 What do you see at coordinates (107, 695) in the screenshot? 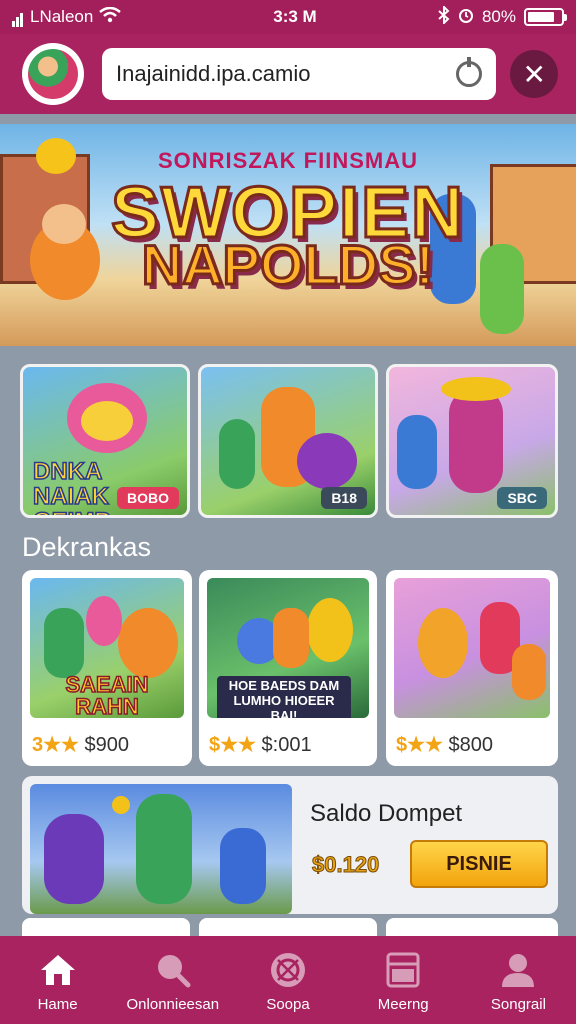
I see `game-card-title: SAEAIN RAHN EMKIES` at bounding box center [107, 695].